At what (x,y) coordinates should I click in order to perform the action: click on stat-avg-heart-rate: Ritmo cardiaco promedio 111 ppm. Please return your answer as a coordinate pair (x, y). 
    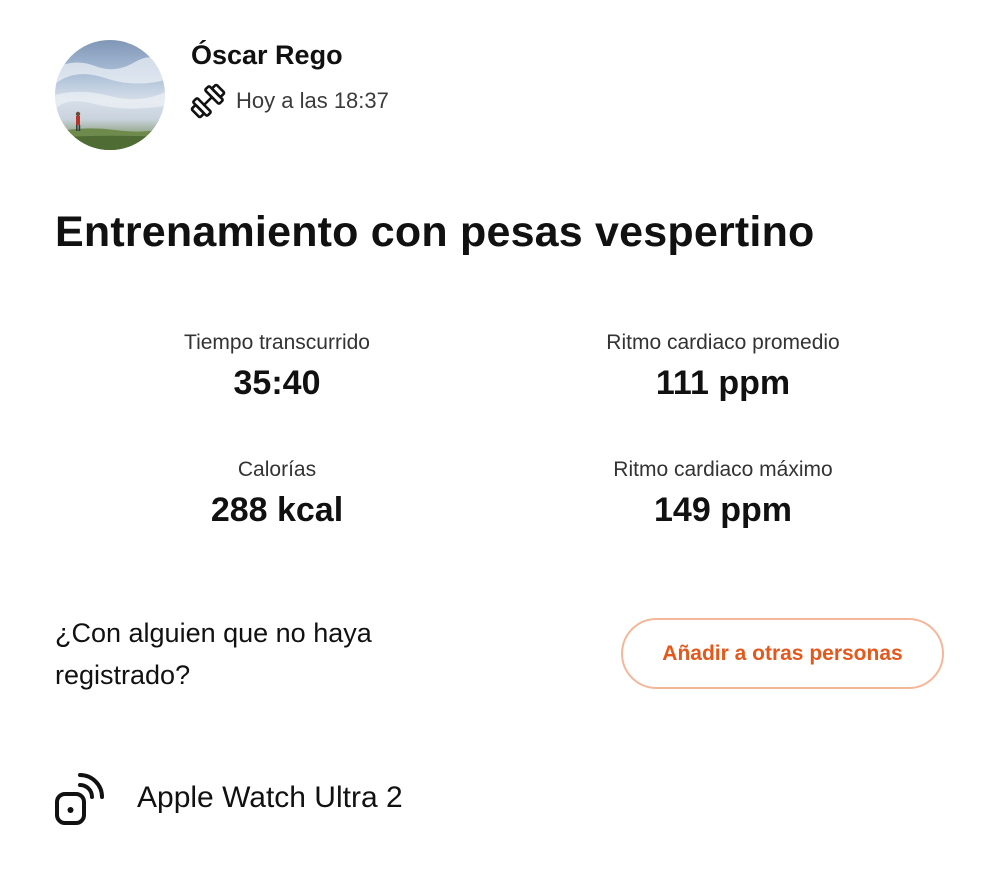
    Looking at the image, I should click on (723, 366).